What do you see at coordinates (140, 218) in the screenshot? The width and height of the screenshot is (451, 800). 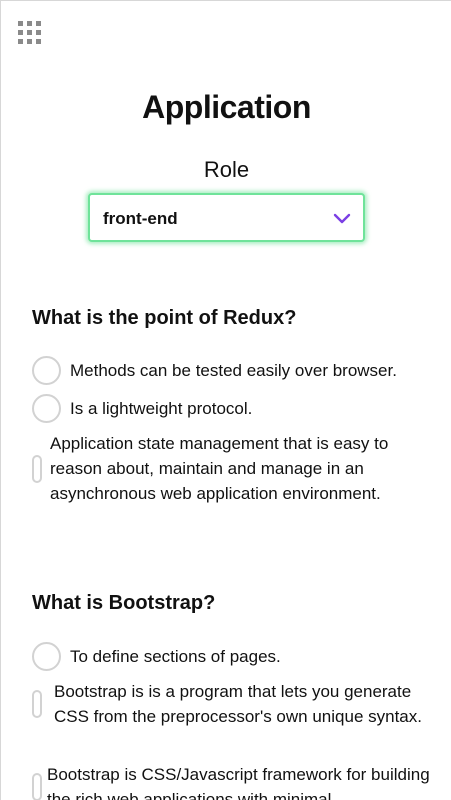 I see `role-select-value: front-end` at bounding box center [140, 218].